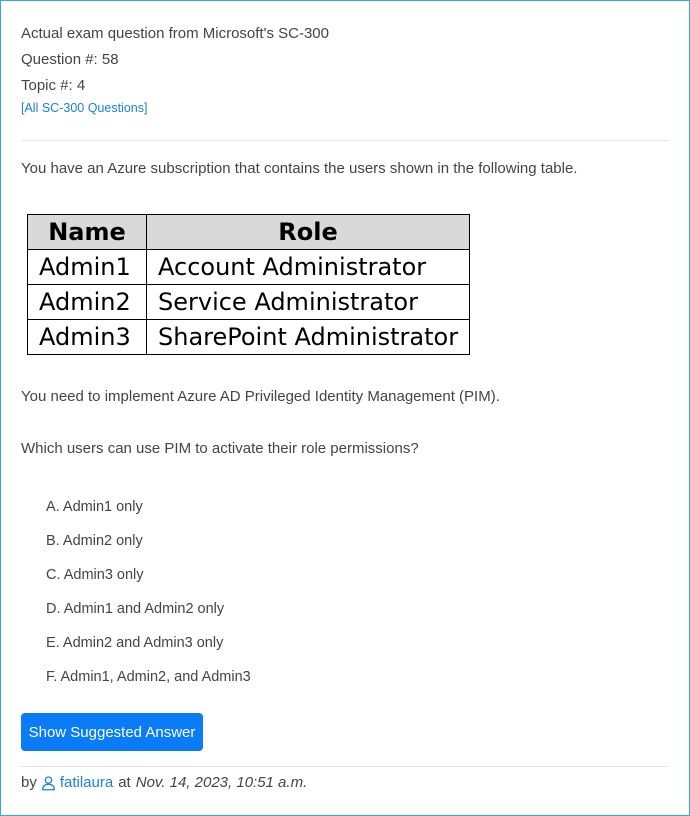 The image size is (690, 816). I want to click on question-number: Question #: 58, so click(70, 59).